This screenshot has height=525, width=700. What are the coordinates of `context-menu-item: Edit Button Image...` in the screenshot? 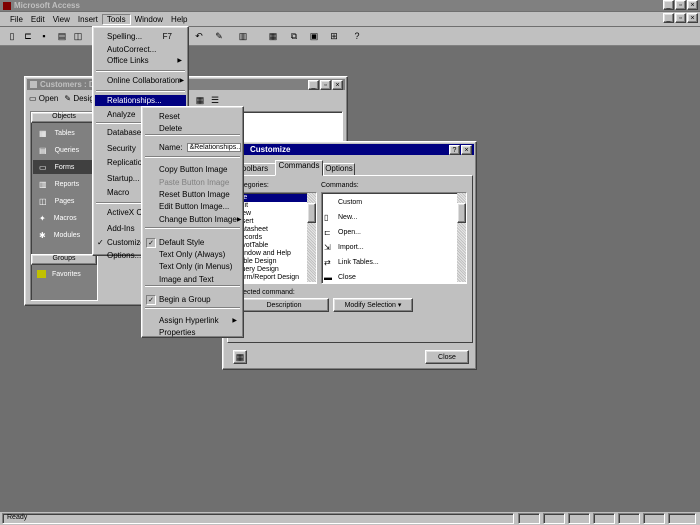 It's located at (192, 206).